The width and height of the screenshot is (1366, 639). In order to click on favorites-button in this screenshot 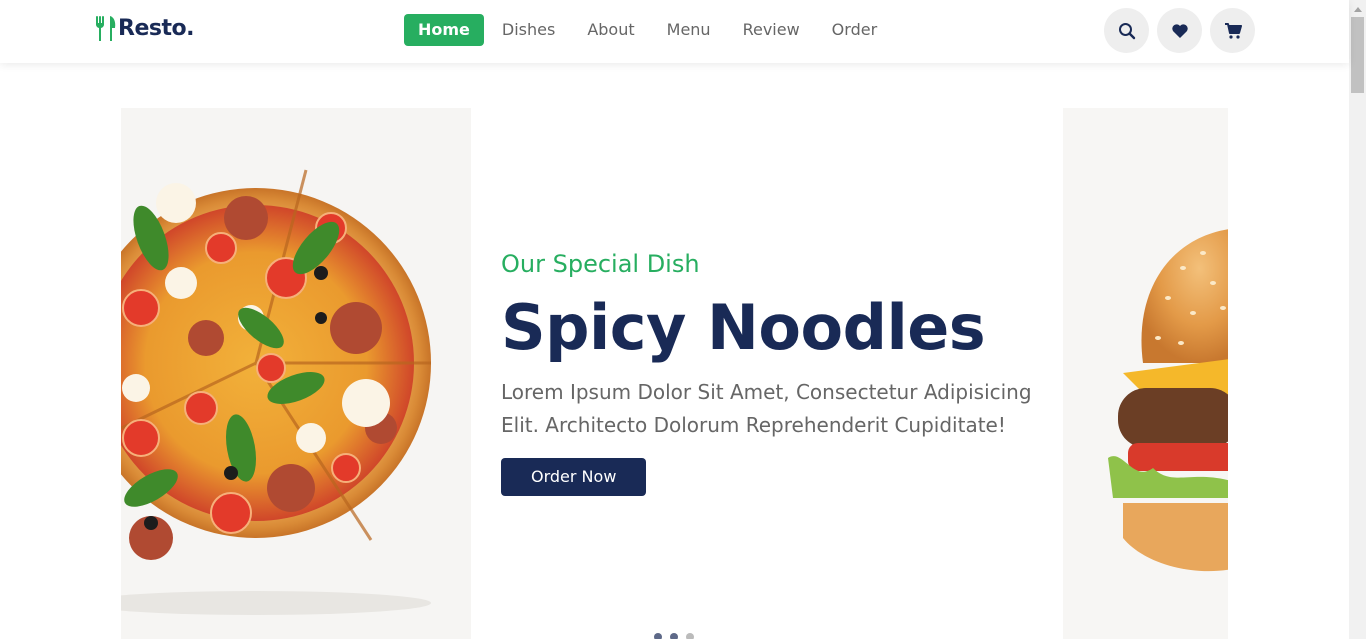, I will do `click(1179, 30)`.